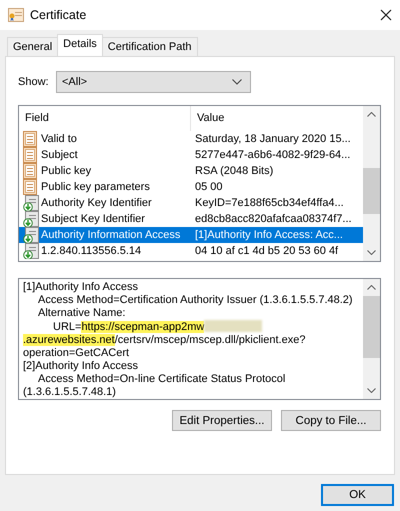 The image size is (400, 511). I want to click on column-header: Value, so click(277, 118).